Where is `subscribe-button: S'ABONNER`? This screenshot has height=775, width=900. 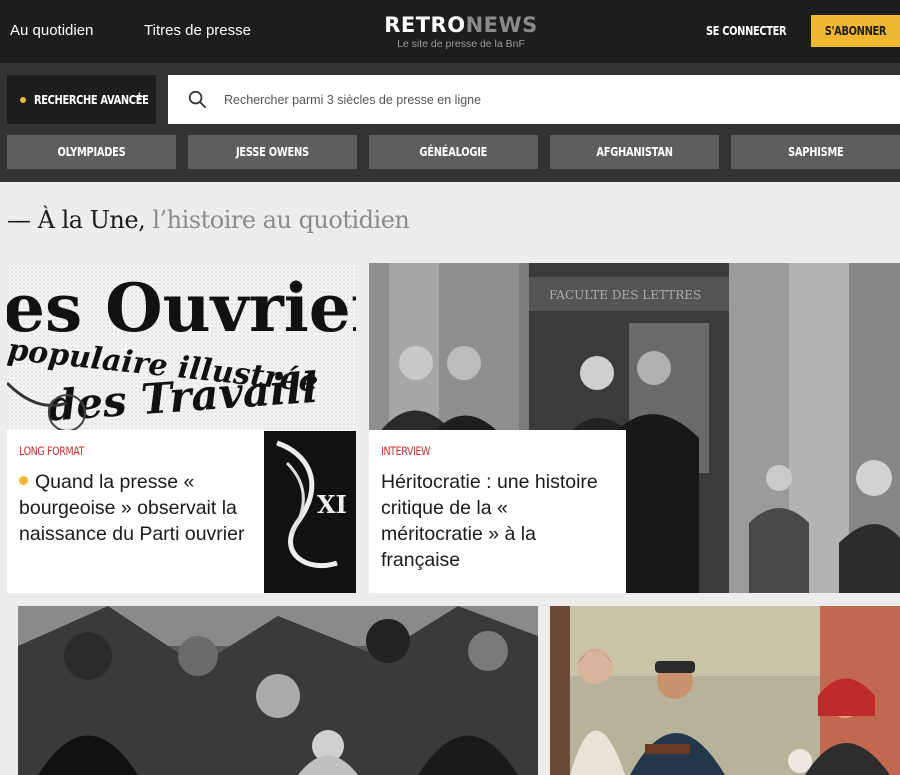
subscribe-button: S'ABONNER is located at coordinates (855, 31).